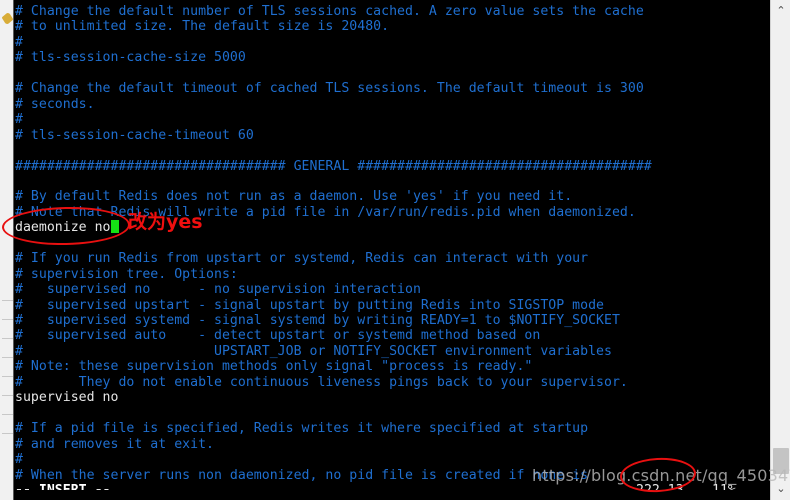  I want to click on editor-line-text: # seconds., so click(55, 104).